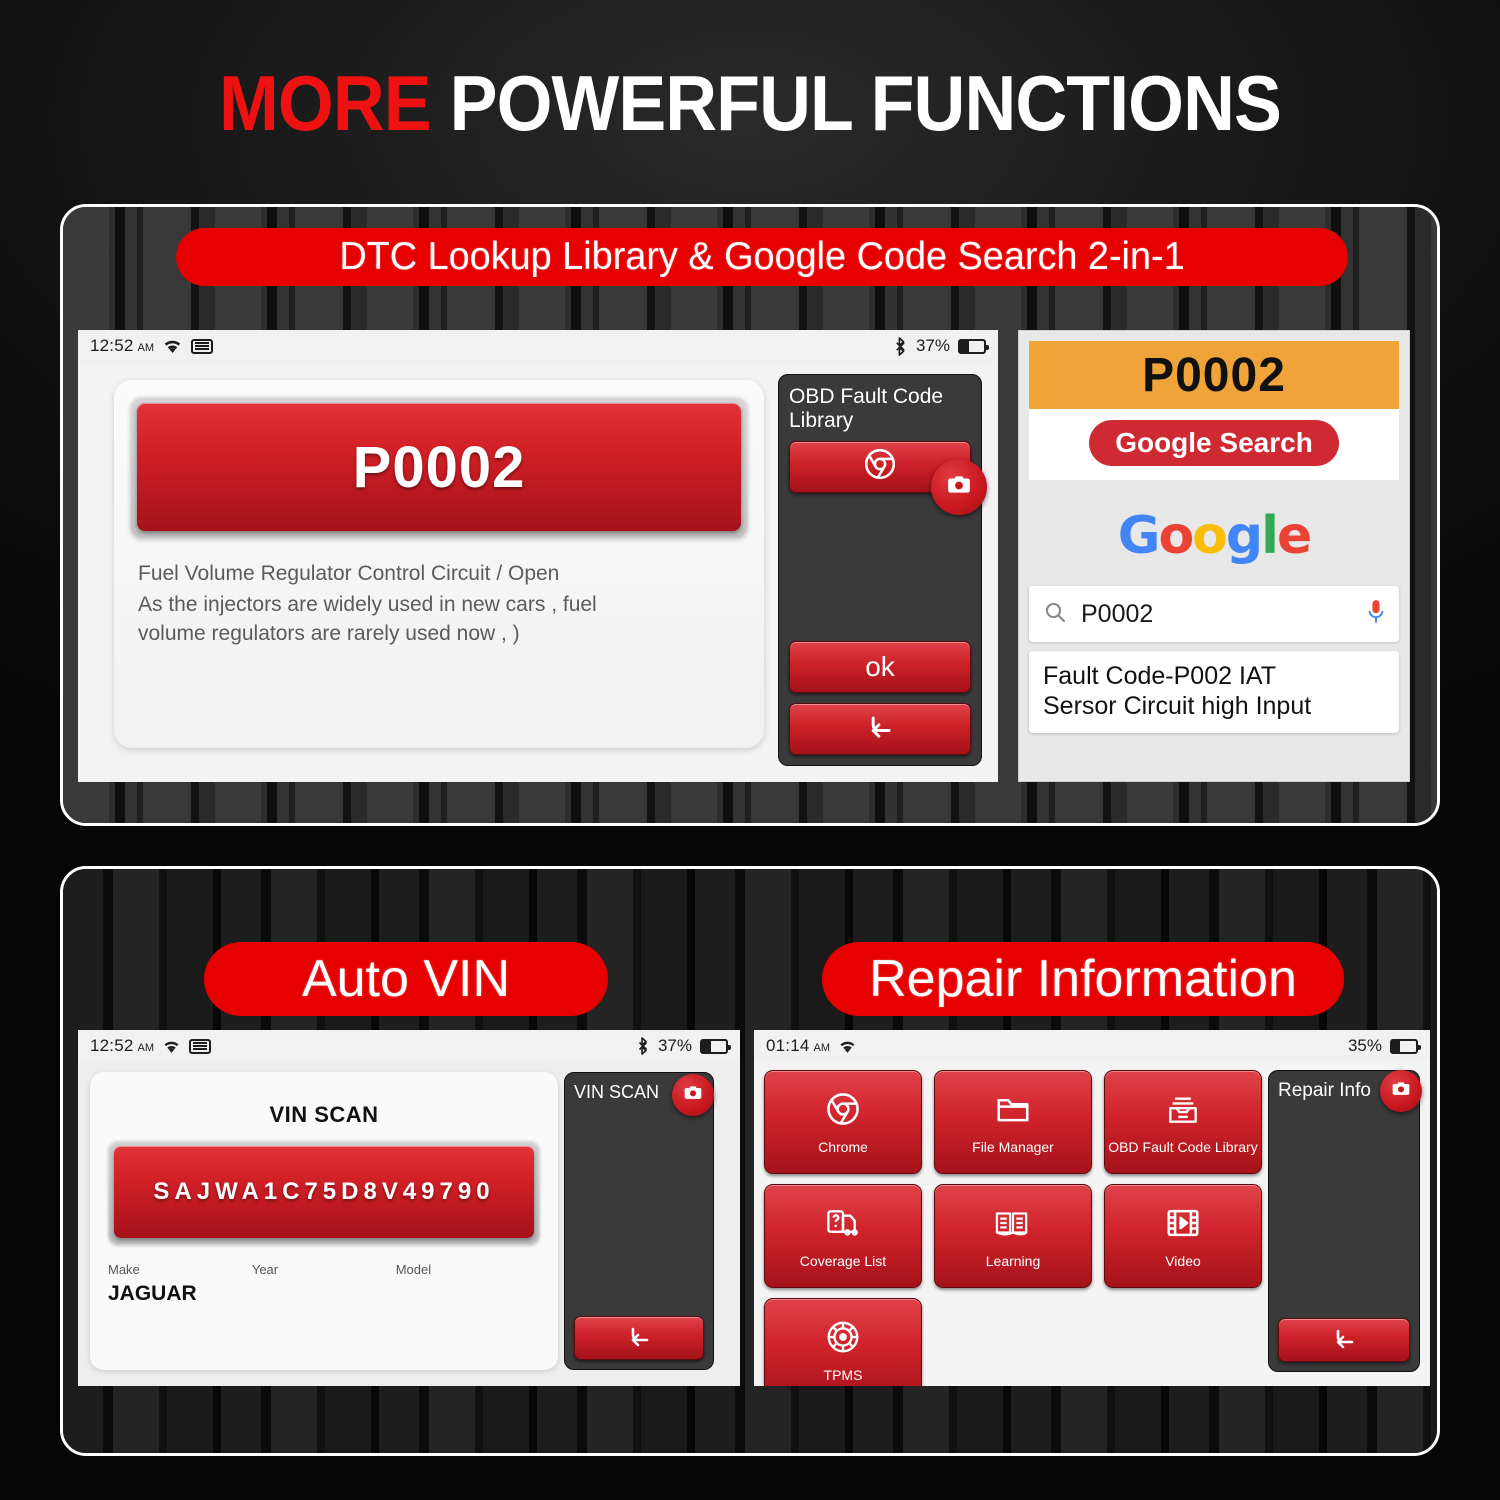  I want to click on tile-tpms: TPMS, so click(843, 1342).